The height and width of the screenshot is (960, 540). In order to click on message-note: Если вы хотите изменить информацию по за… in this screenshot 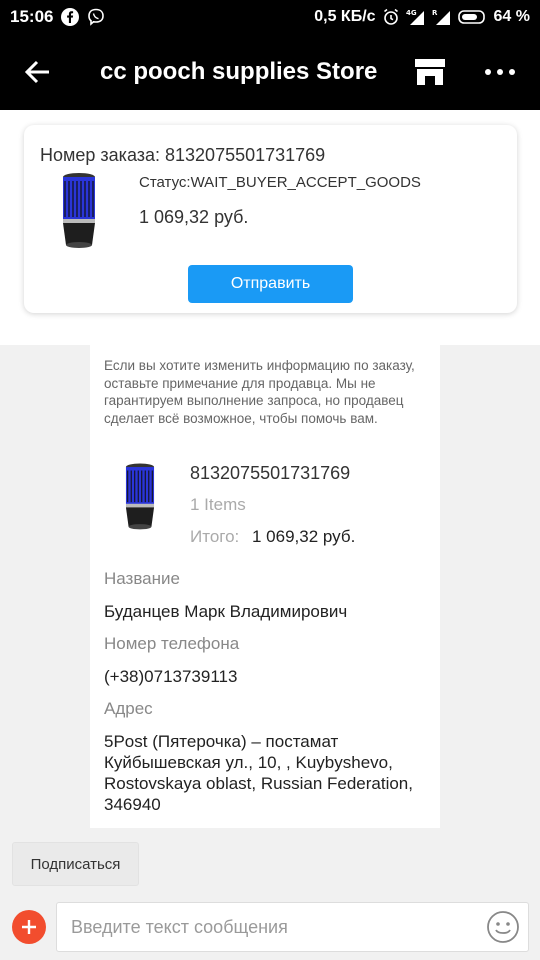, I will do `click(259, 392)`.